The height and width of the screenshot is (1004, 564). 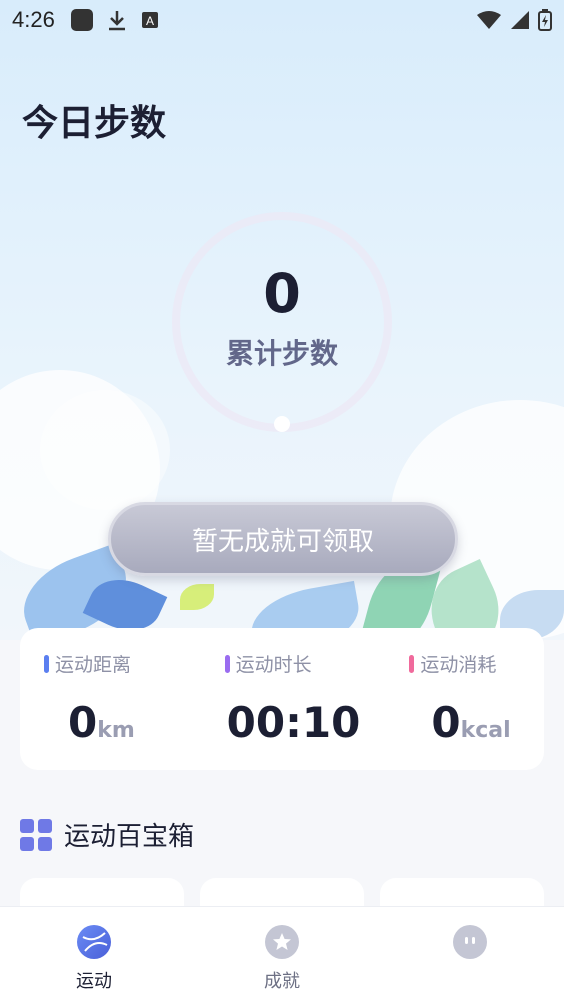 I want to click on cloud-decoration, so click(x=105, y=450).